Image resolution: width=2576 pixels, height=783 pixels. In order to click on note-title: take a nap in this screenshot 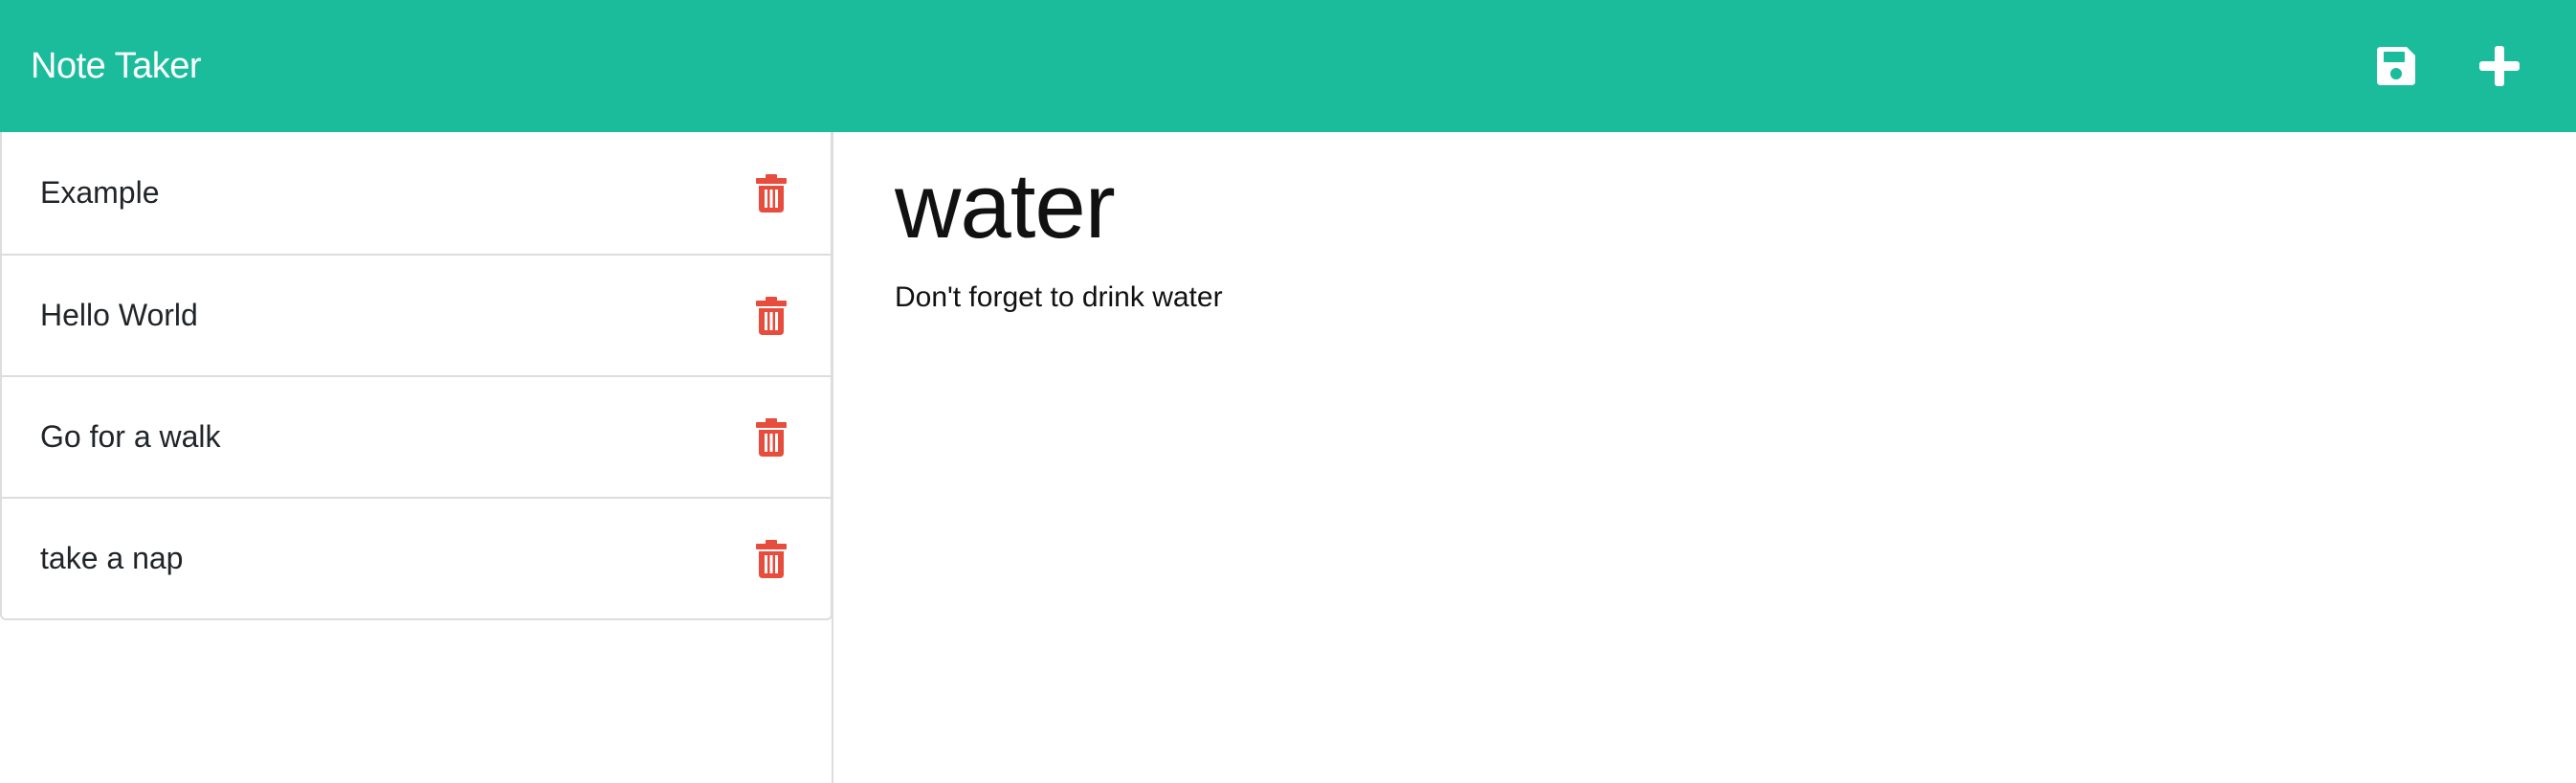, I will do `click(112, 558)`.